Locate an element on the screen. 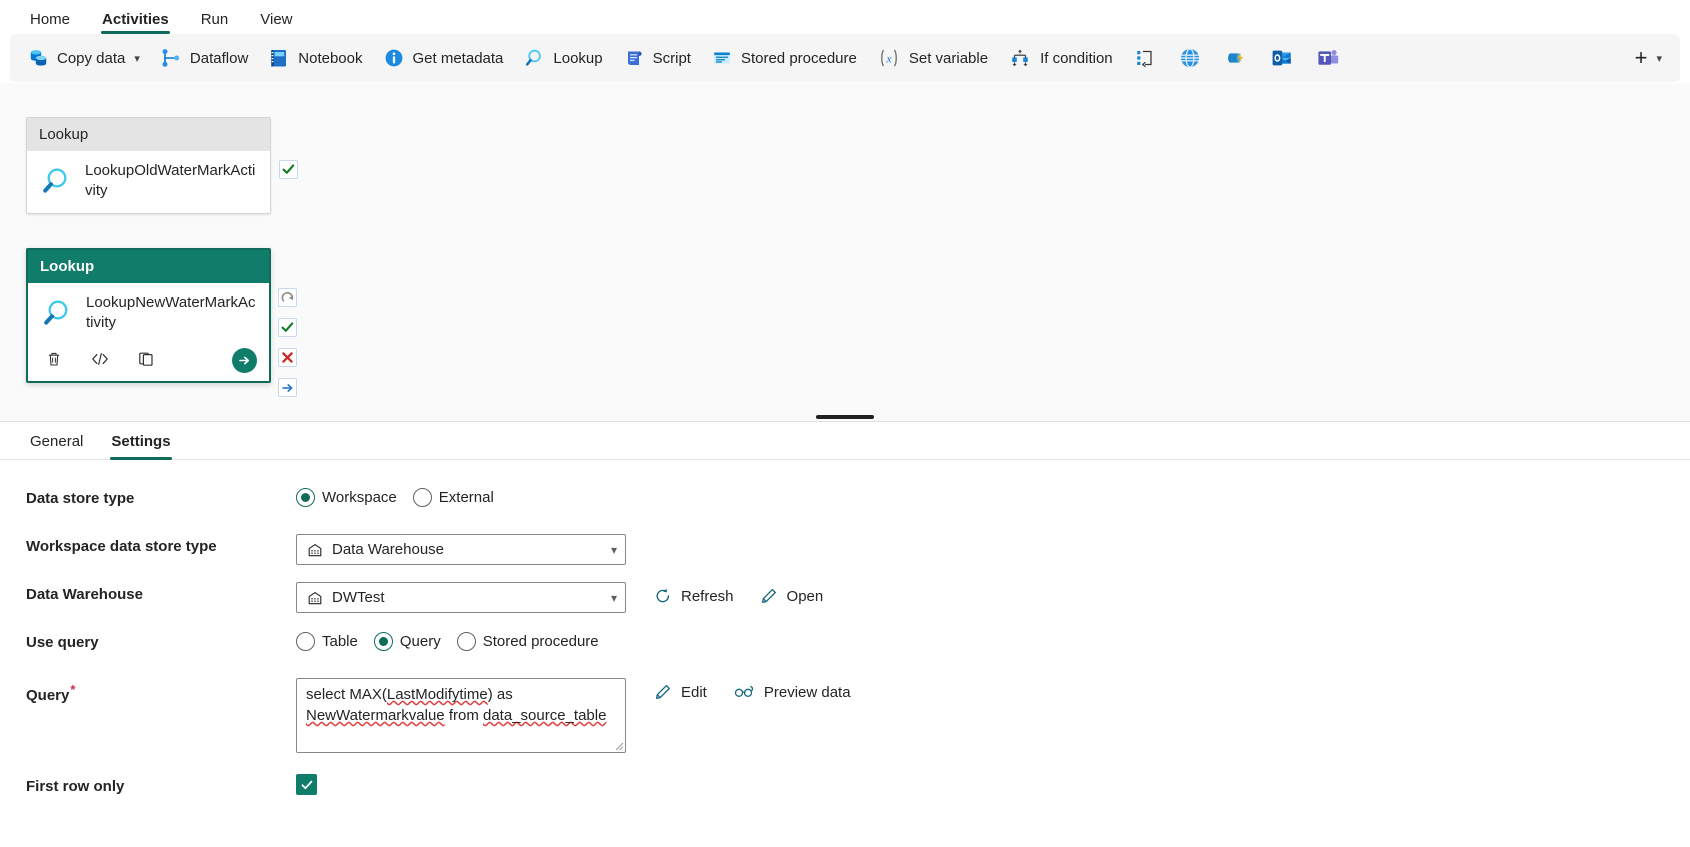 This screenshot has width=1690, height=847. web-activity-button is located at coordinates (1190, 58).